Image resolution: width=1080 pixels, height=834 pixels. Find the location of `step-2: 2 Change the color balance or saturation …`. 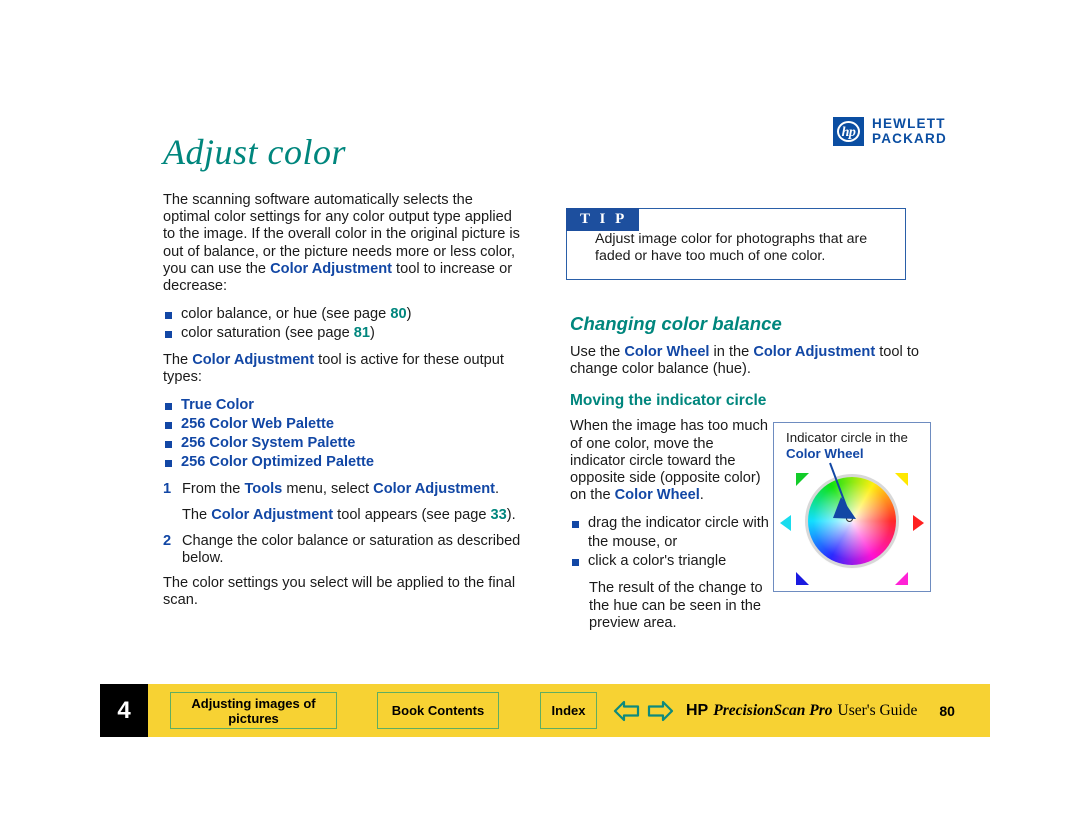

step-2: 2 Change the color balance or saturation … is located at coordinates (342, 550).